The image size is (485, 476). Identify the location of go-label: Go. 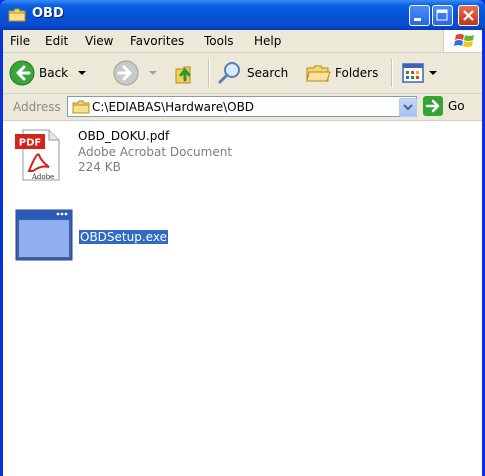
(456, 106).